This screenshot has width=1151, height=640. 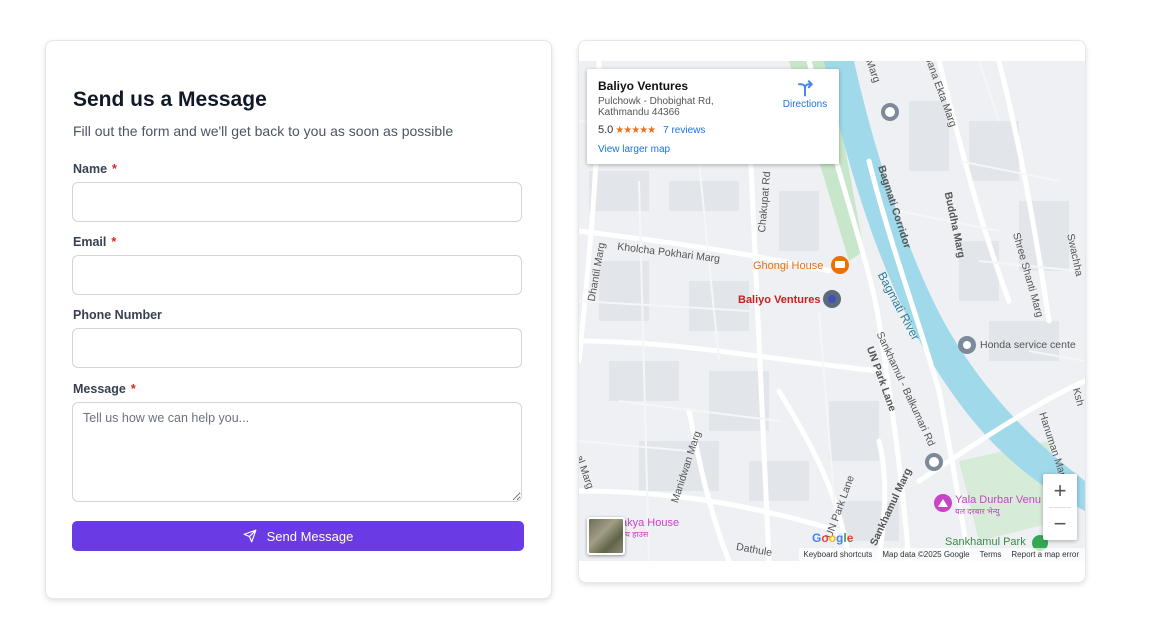 I want to click on terms-link: Terms, so click(x=991, y=554).